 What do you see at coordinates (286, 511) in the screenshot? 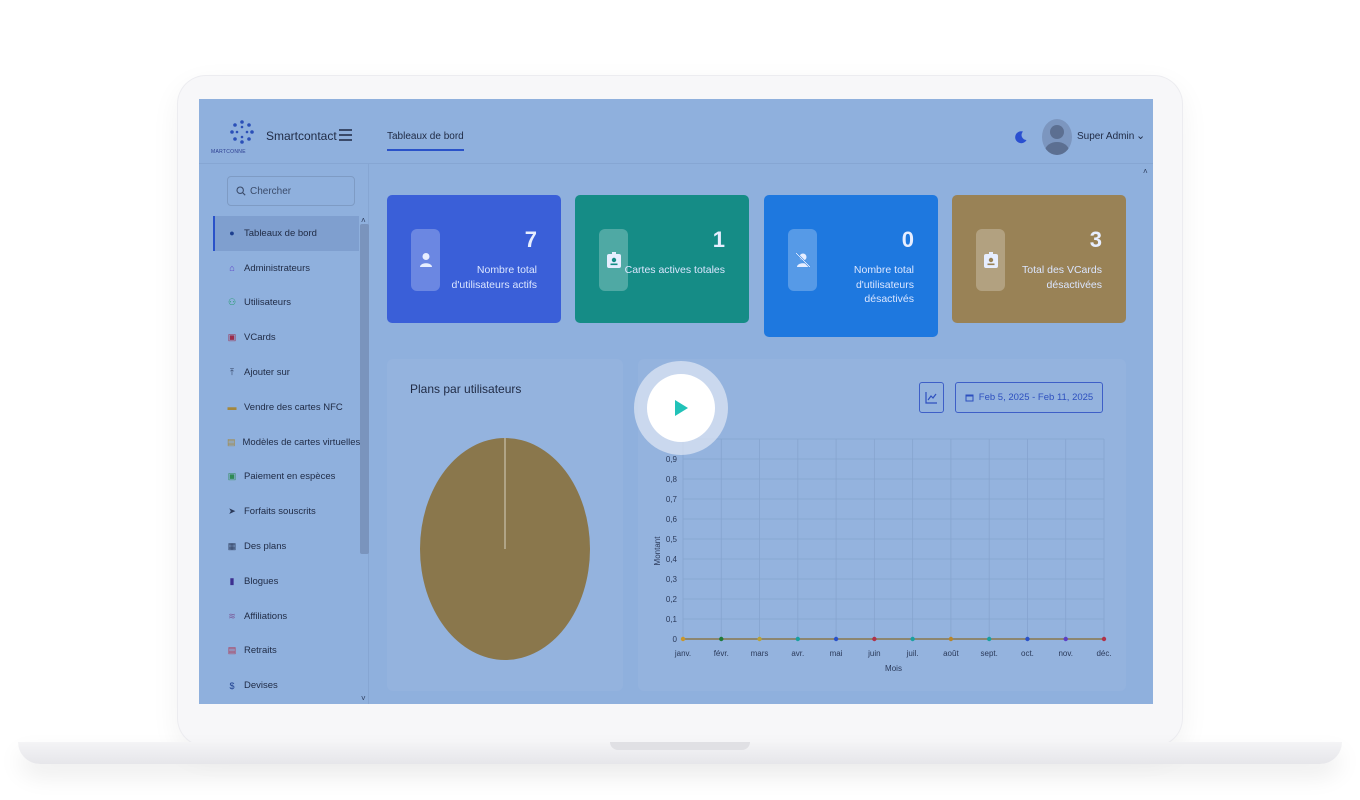
I see `sidebar-item: ➤ Forfaits souscrits` at bounding box center [286, 511].